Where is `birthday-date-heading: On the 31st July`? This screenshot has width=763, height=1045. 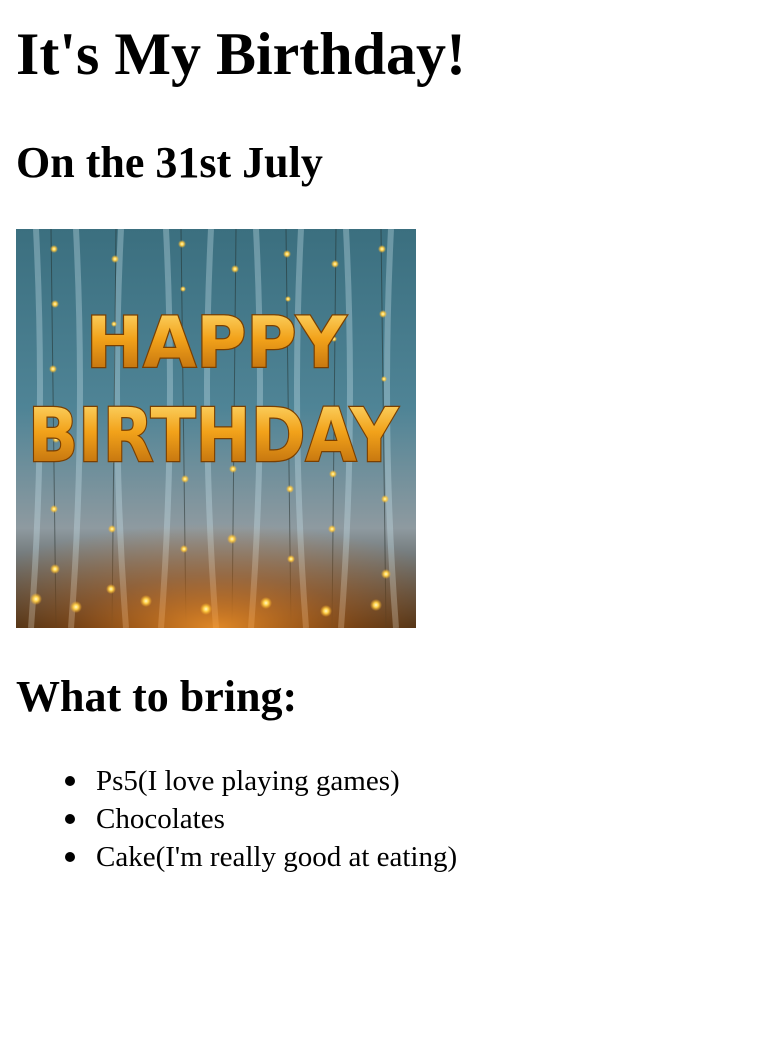 birthday-date-heading: On the 31st July is located at coordinates (169, 162).